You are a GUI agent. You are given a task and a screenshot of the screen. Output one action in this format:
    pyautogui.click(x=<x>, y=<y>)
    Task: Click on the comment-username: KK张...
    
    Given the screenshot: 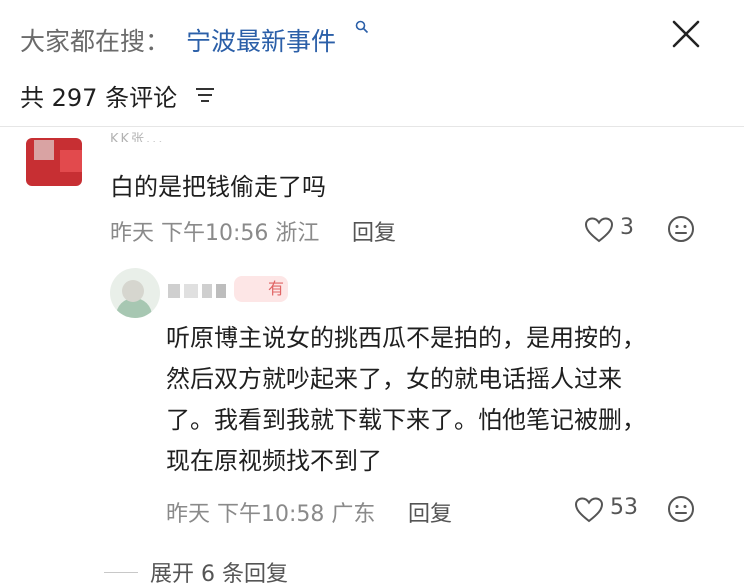 What is the action you would take?
    pyautogui.click(x=137, y=135)
    